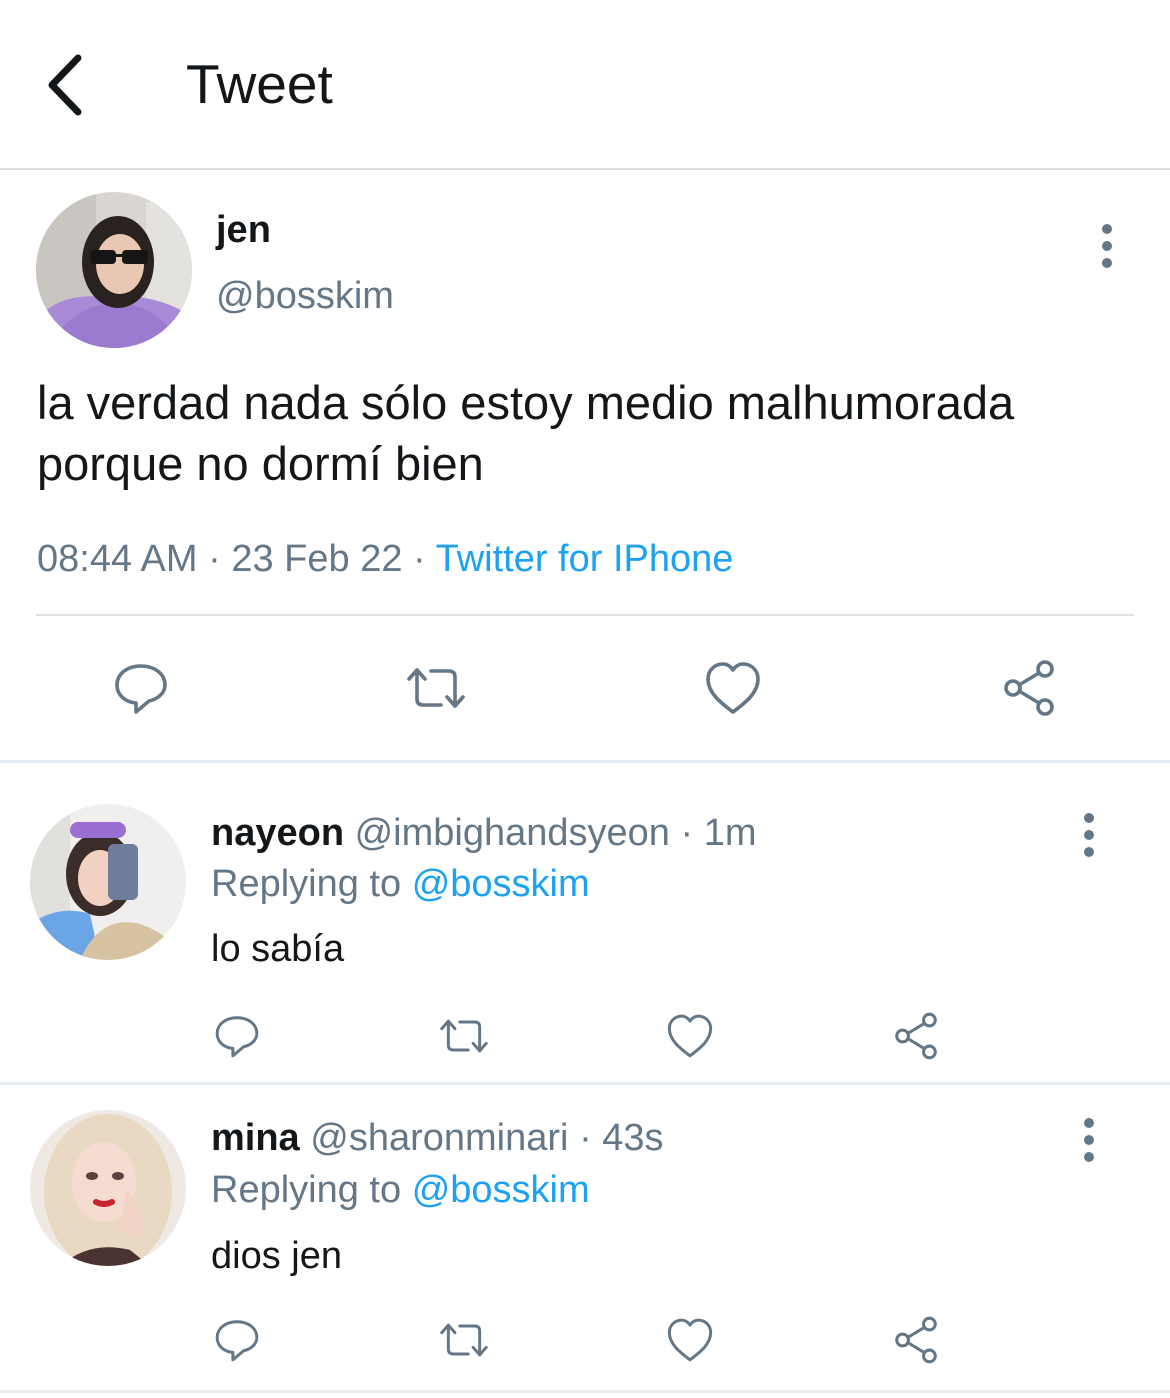 This screenshot has height=1398, width=1170. What do you see at coordinates (259, 84) in the screenshot?
I see `page-title: Tweet` at bounding box center [259, 84].